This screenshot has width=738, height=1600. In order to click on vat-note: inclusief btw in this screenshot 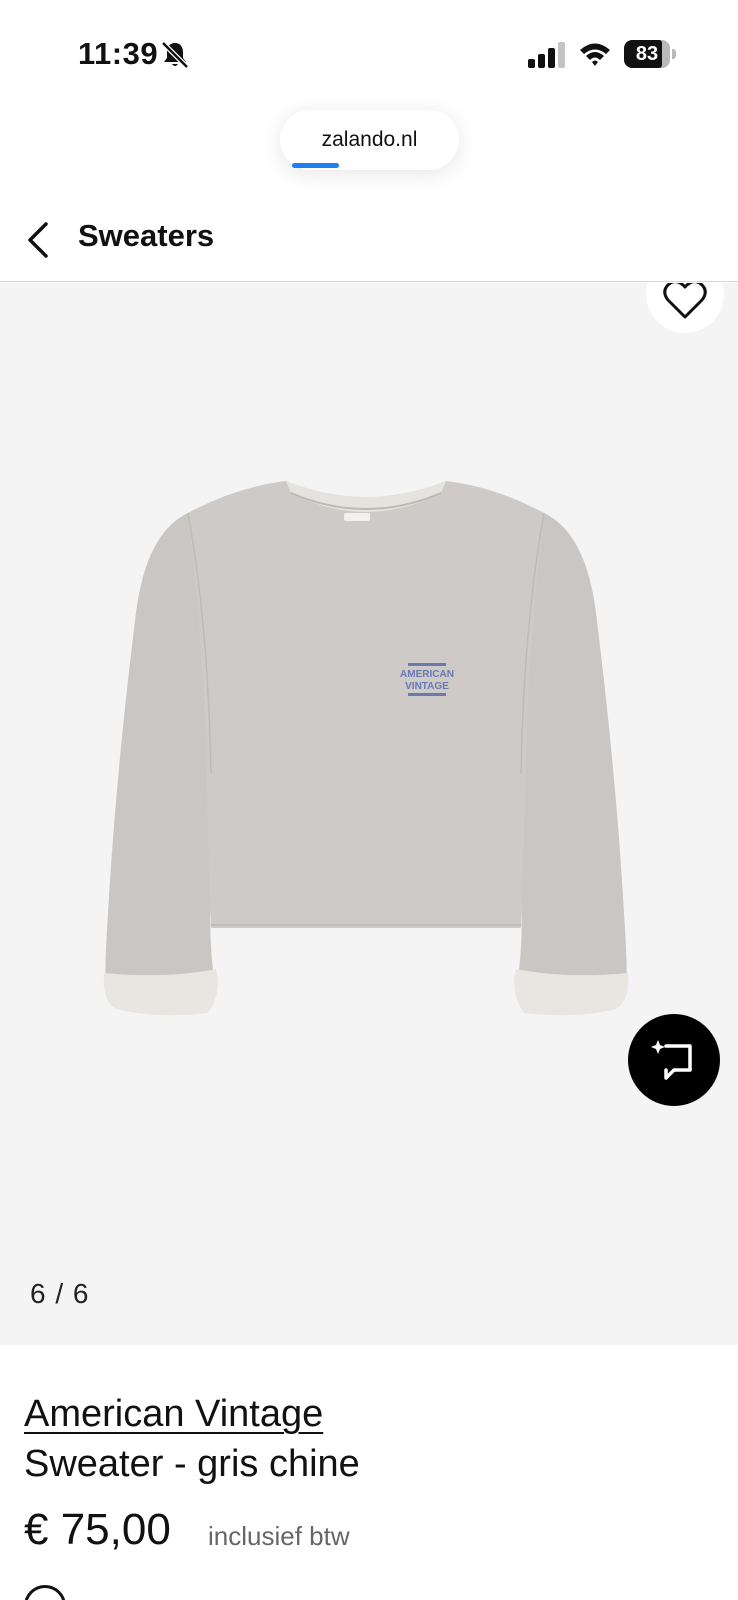, I will do `click(279, 1536)`.